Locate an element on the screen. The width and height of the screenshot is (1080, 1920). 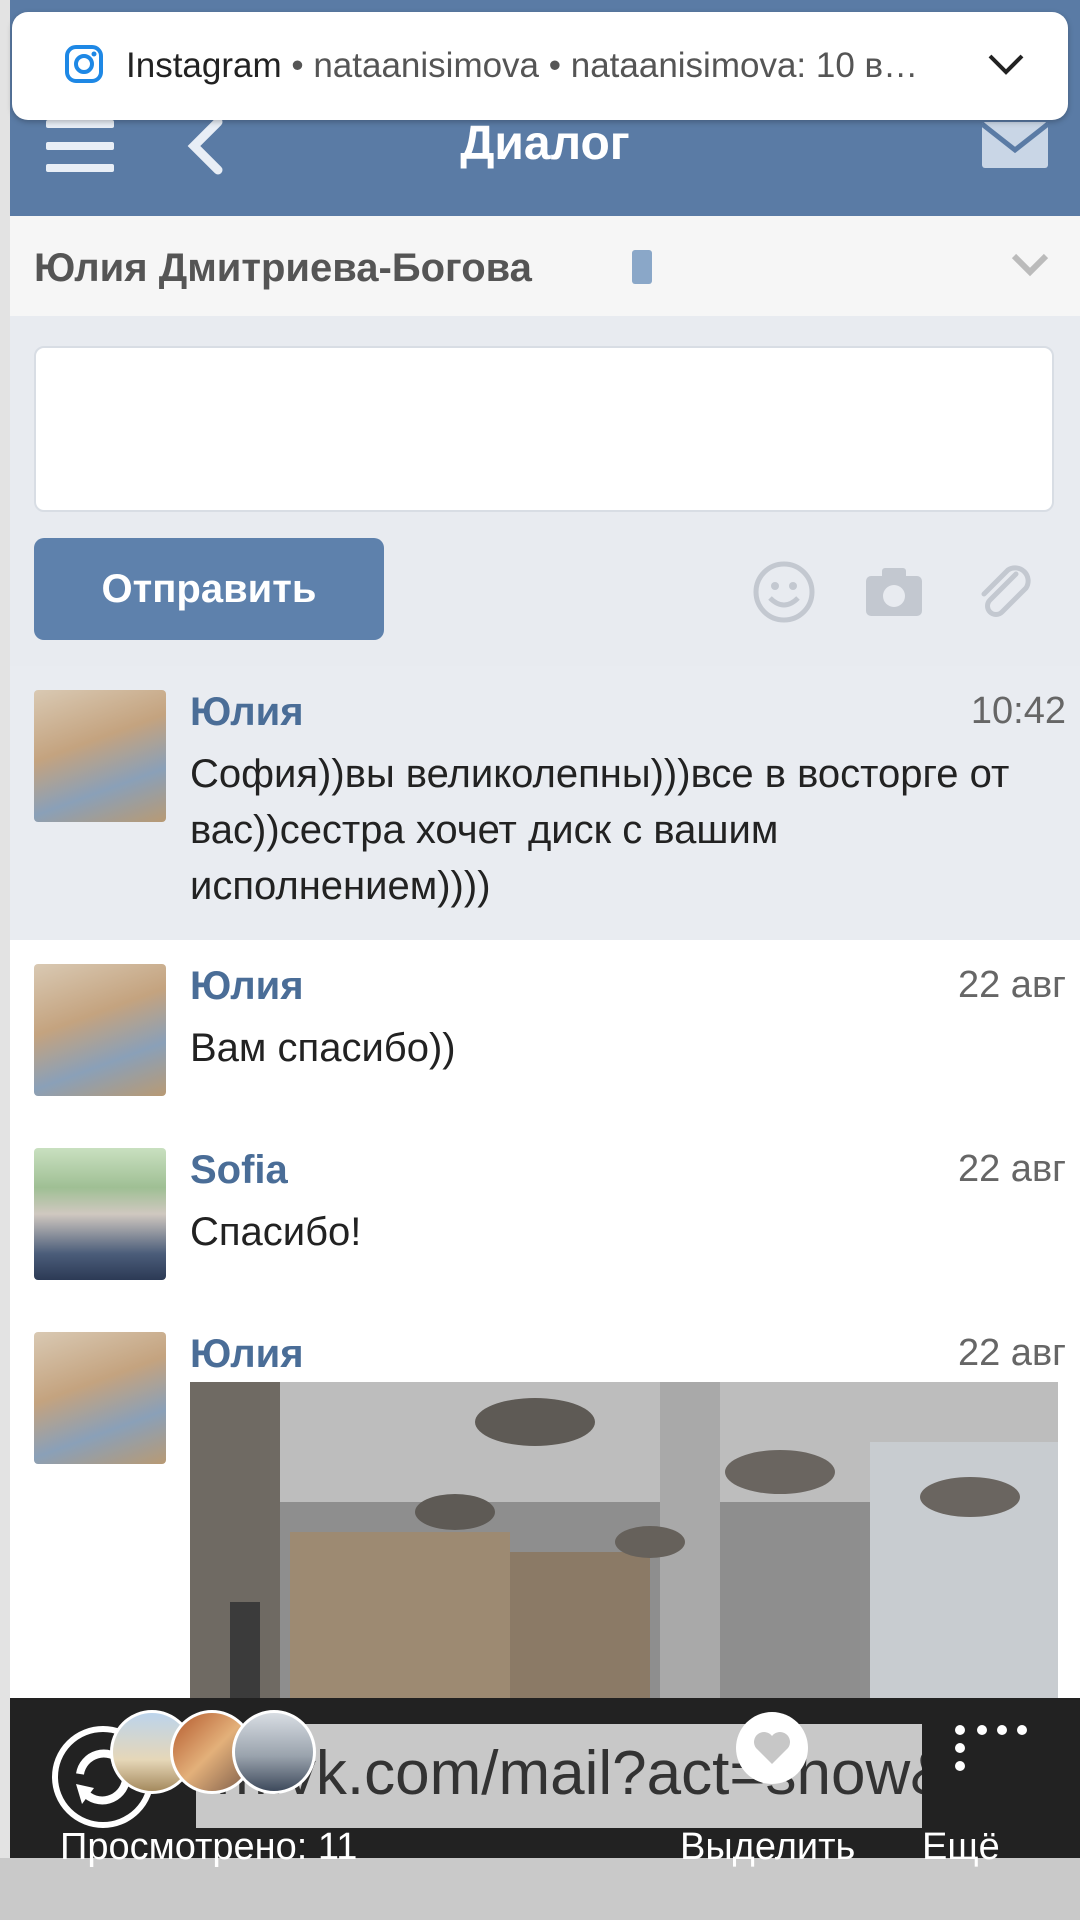
instagram-icon is located at coordinates (84, 64).